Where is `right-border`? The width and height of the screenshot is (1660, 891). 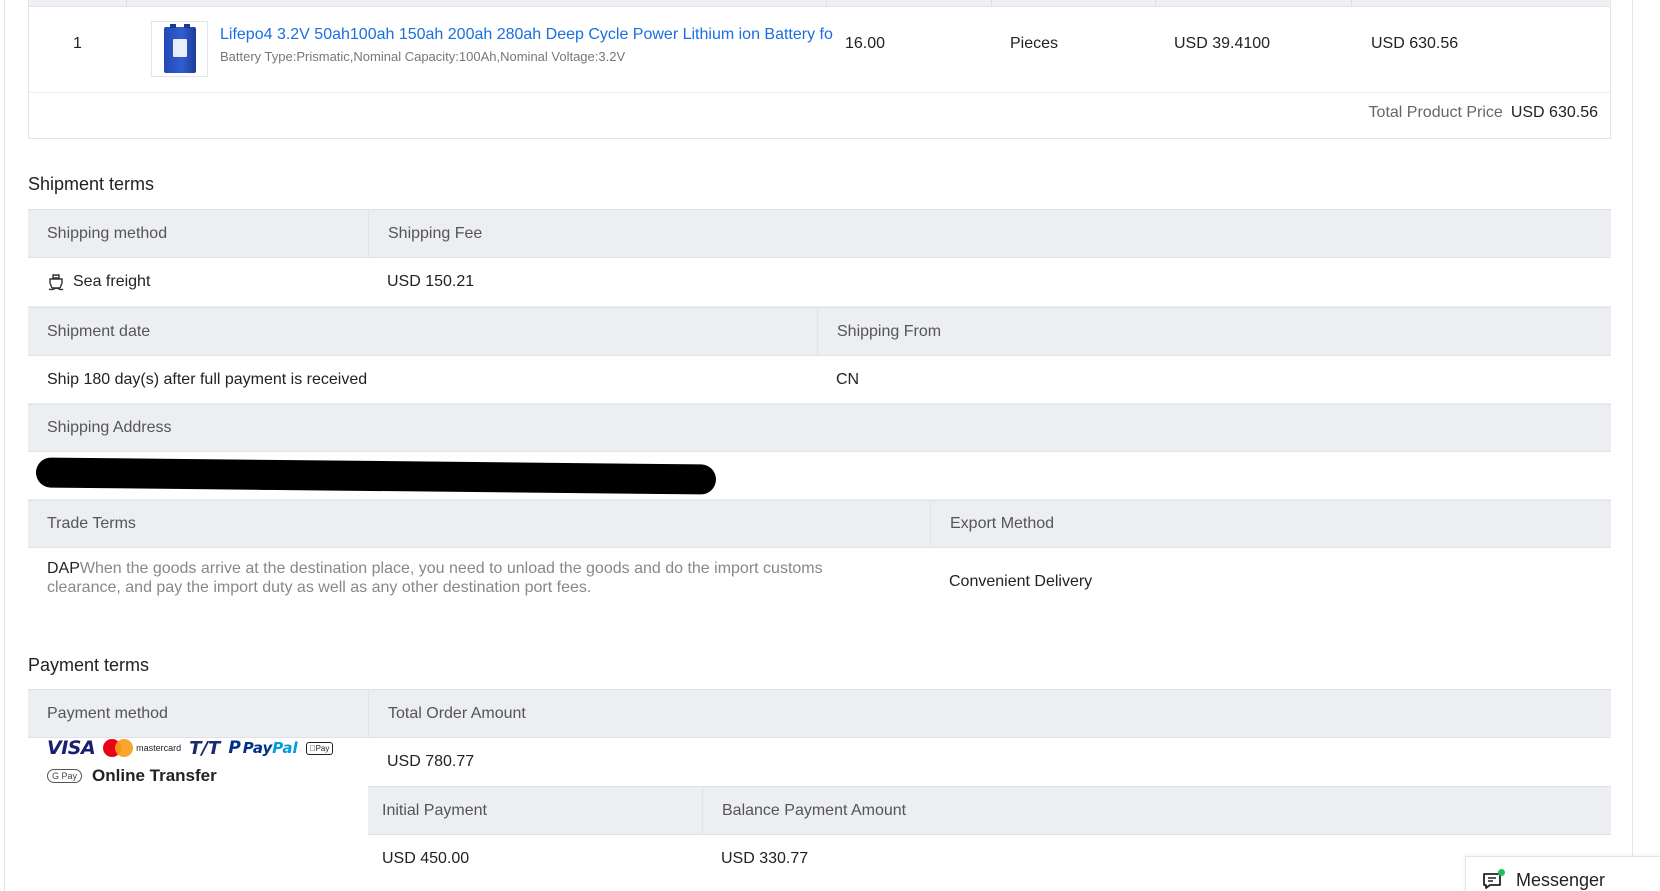 right-border is located at coordinates (1632, 445).